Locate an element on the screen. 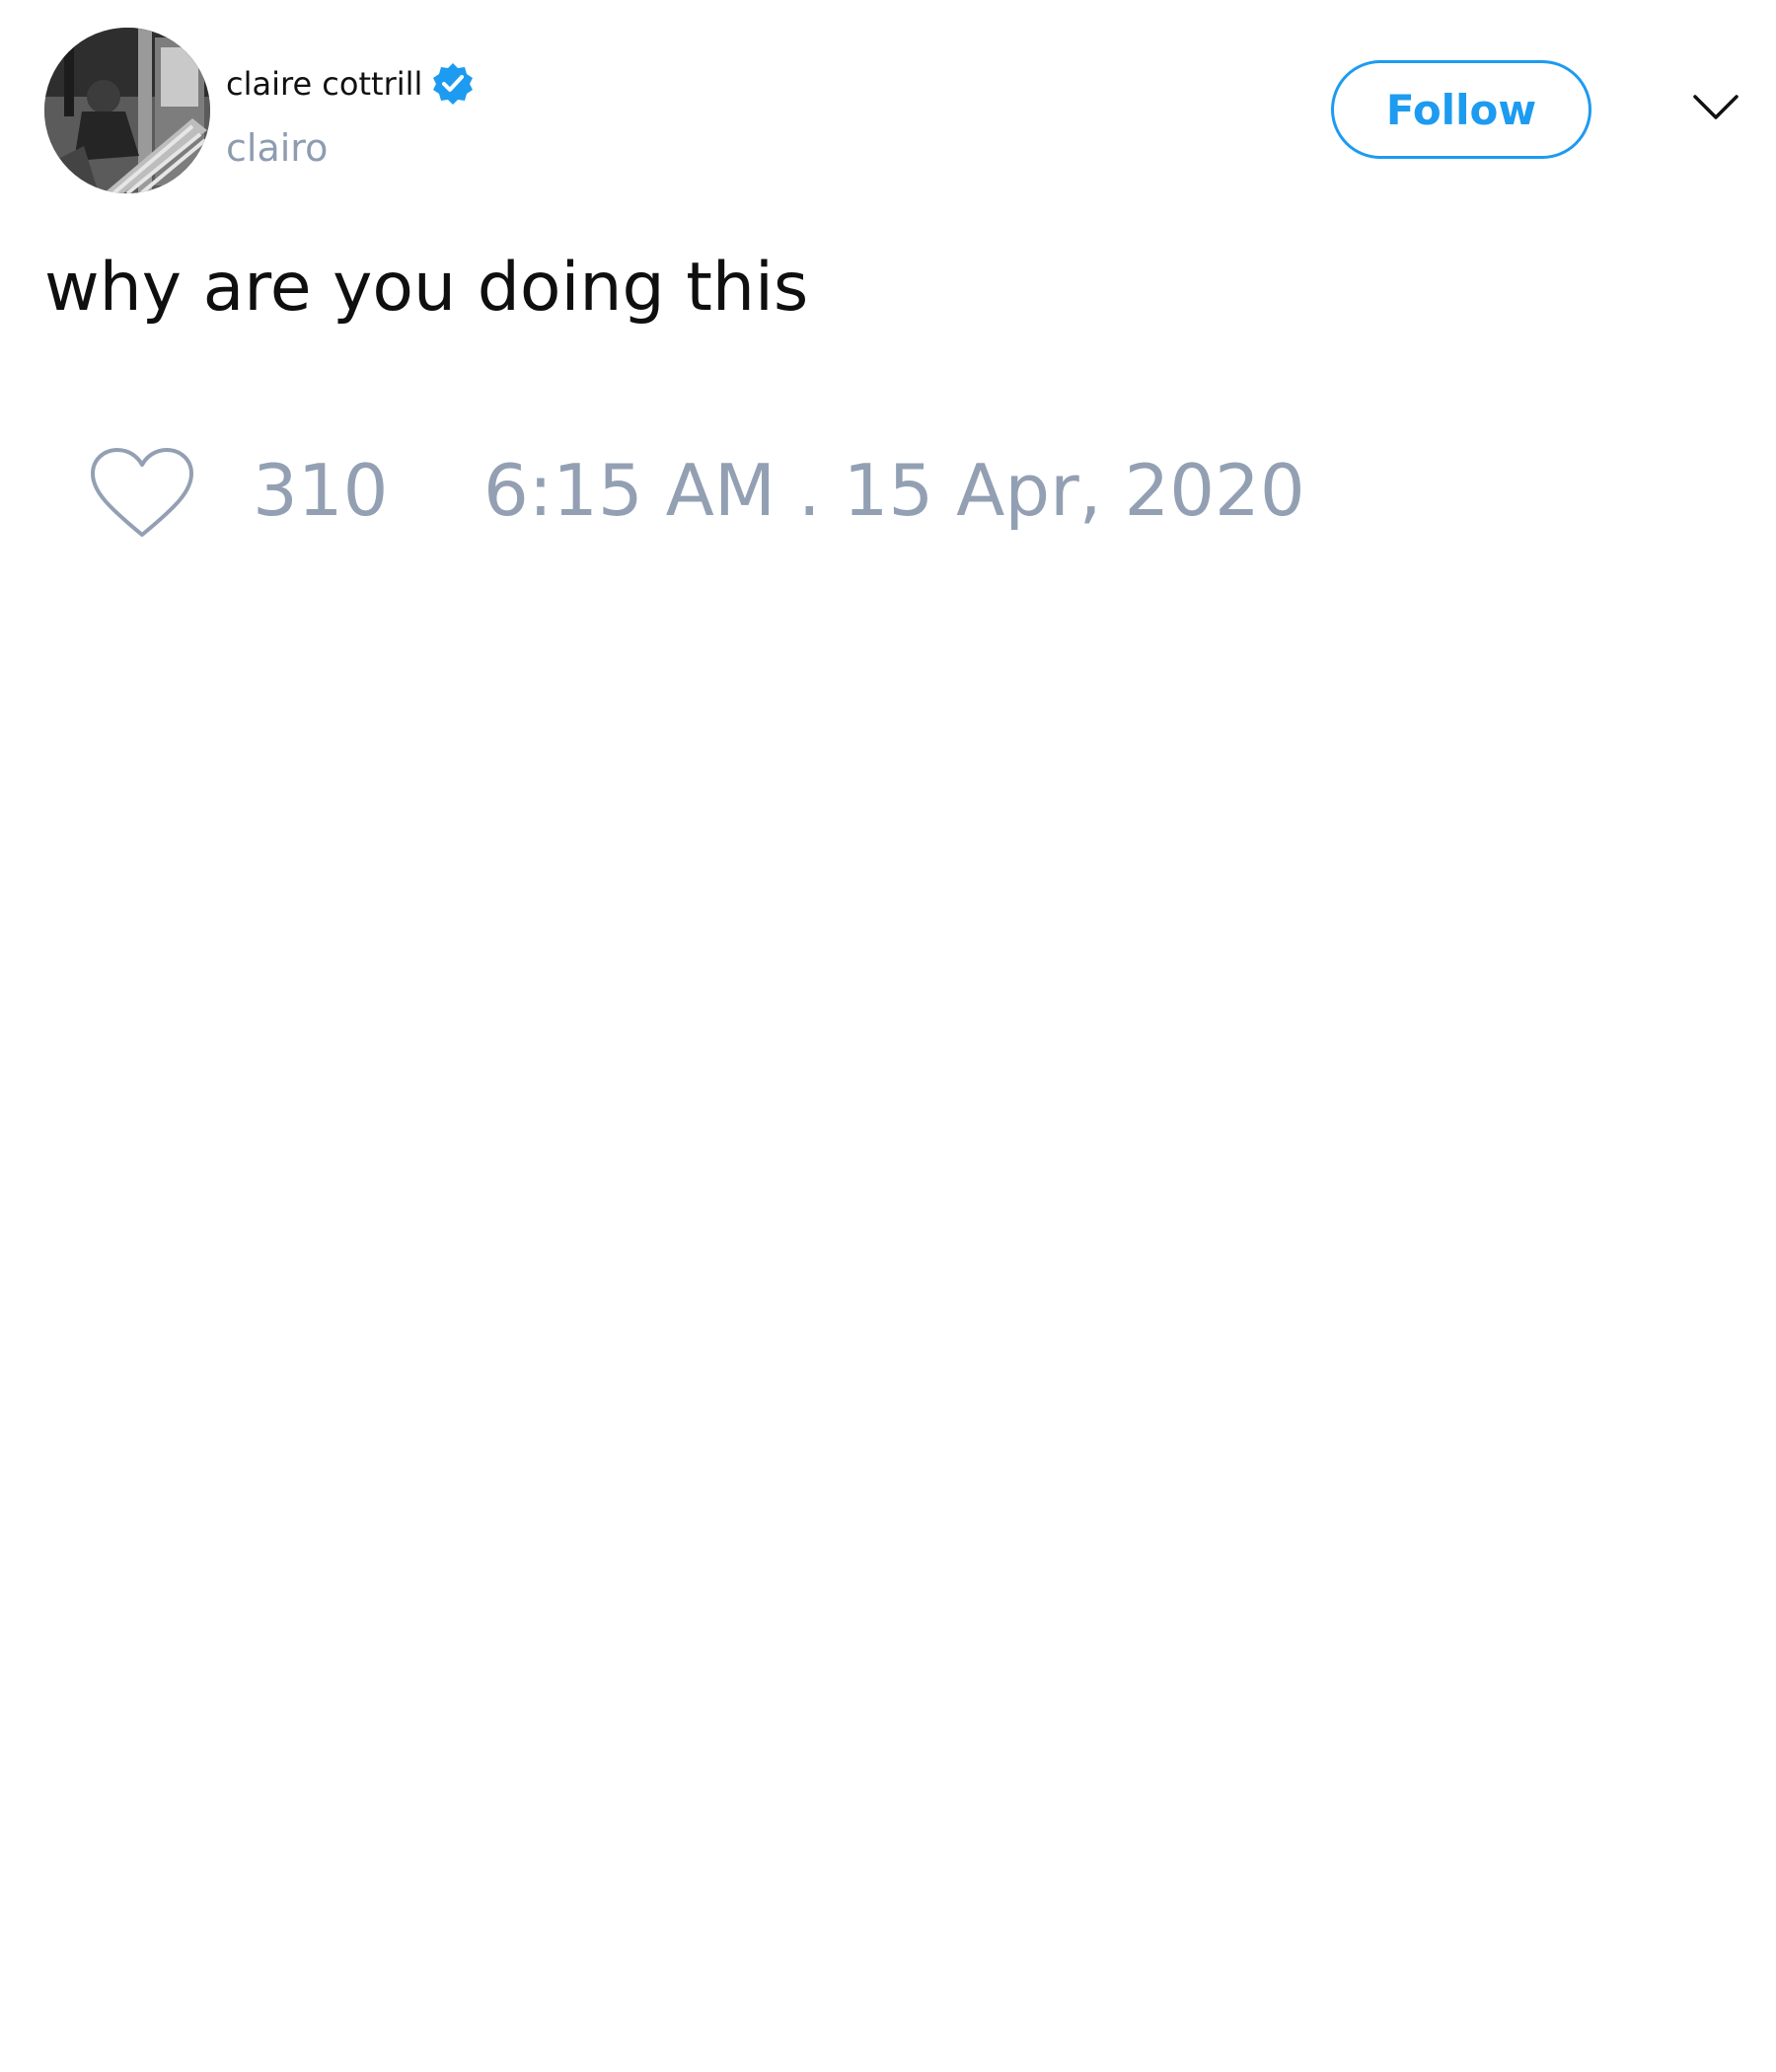 This screenshot has height=2072, width=1776. heart-icon is located at coordinates (142, 494).